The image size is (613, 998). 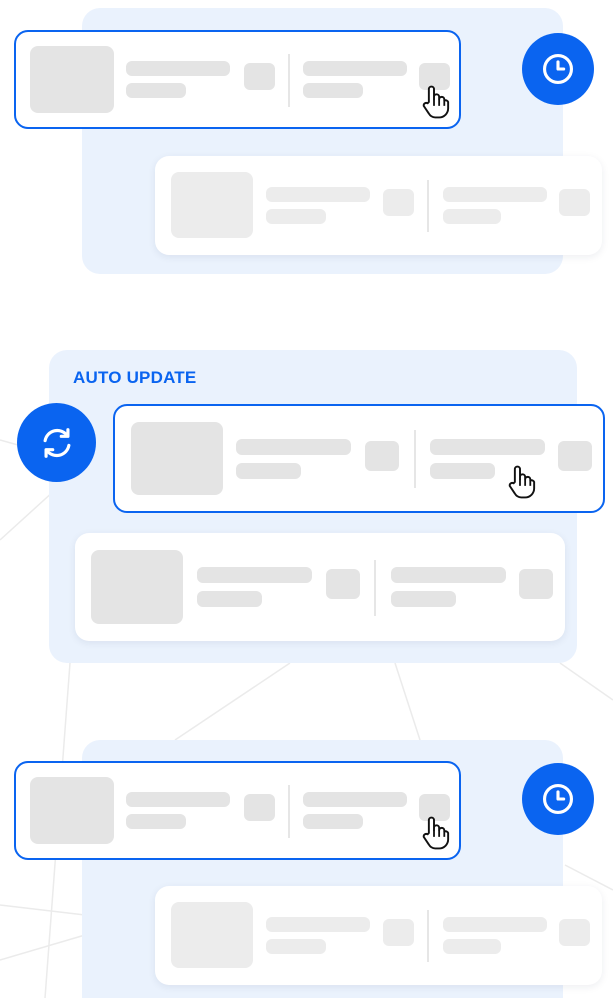 I want to click on schedule-card-1-highlighted, so click(x=237, y=79).